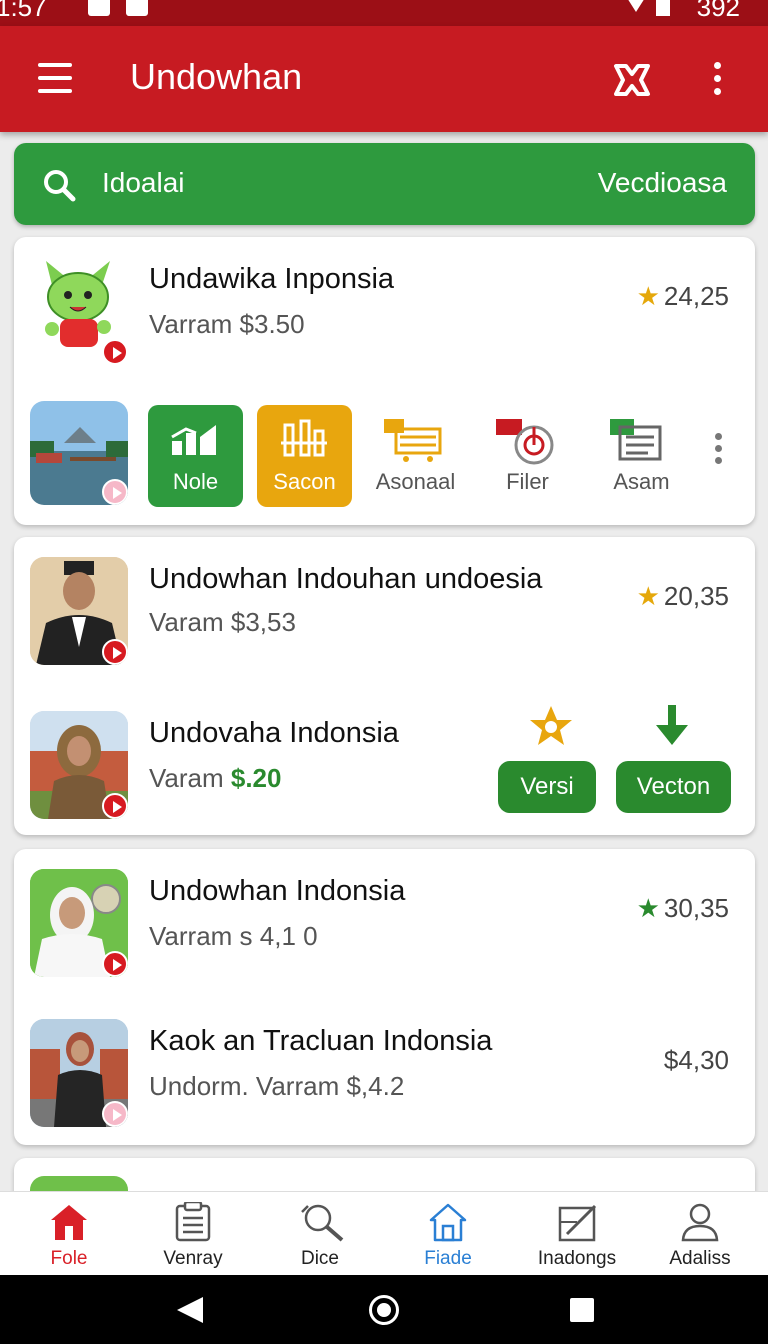  I want to click on rating: ★ 20,35, so click(683, 596).